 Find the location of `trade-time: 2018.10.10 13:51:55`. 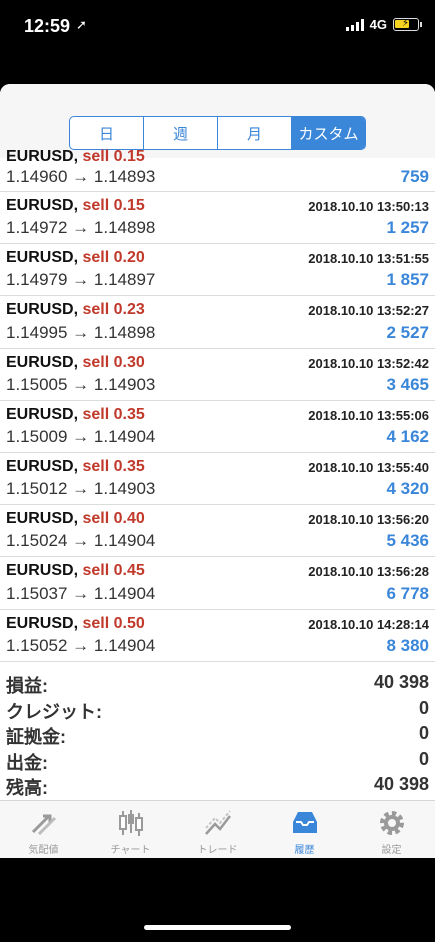

trade-time: 2018.10.10 13:51:55 is located at coordinates (368, 259).